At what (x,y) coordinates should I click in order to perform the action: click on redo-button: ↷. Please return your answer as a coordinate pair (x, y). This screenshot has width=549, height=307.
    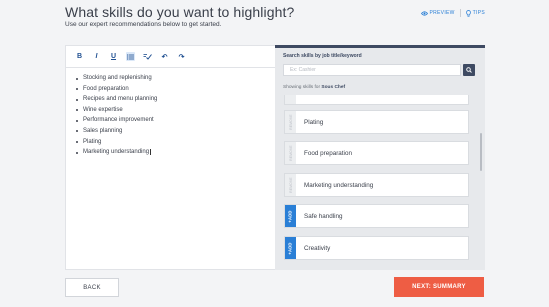
    Looking at the image, I should click on (181, 56).